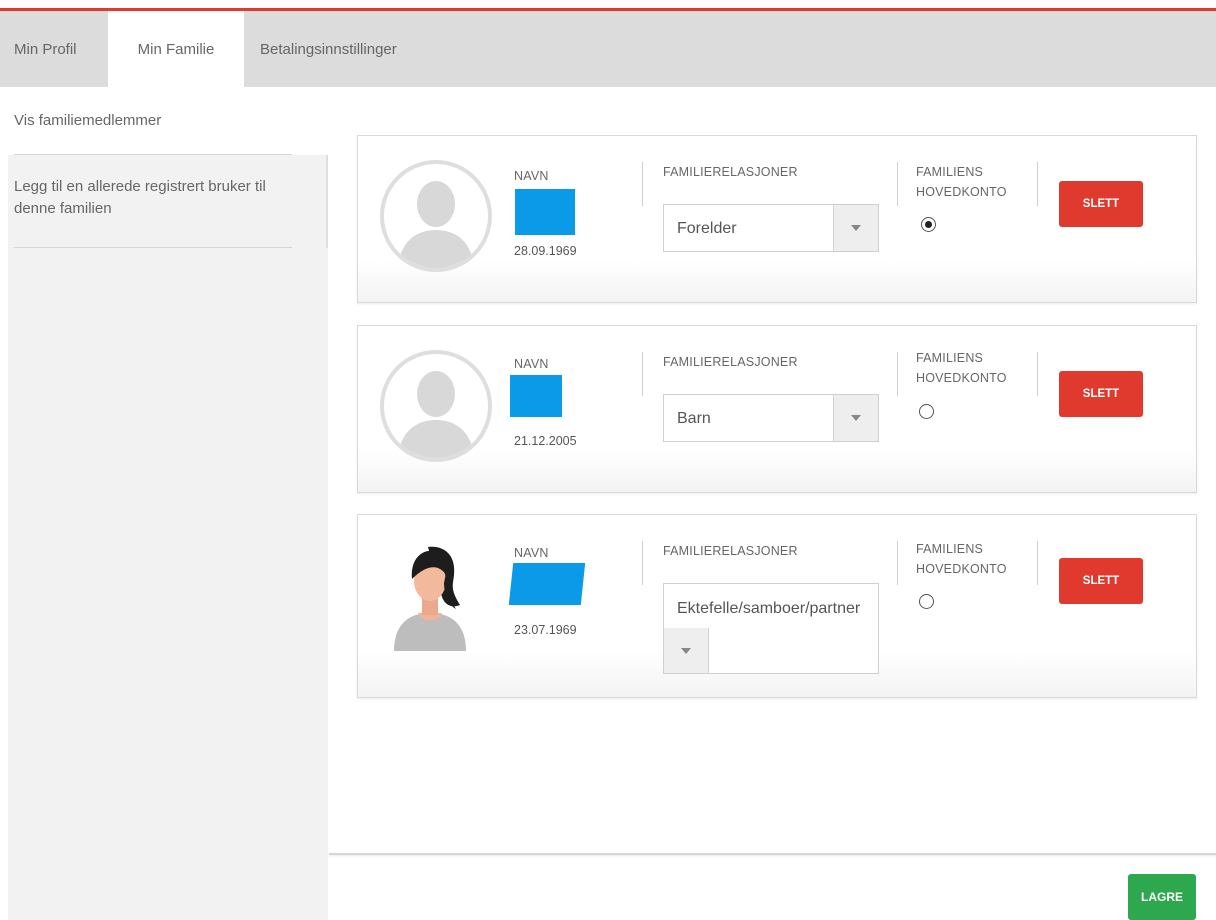 The width and height of the screenshot is (1216, 920). I want to click on relation-value: Ektefelle/samboer/partner, so click(769, 608).